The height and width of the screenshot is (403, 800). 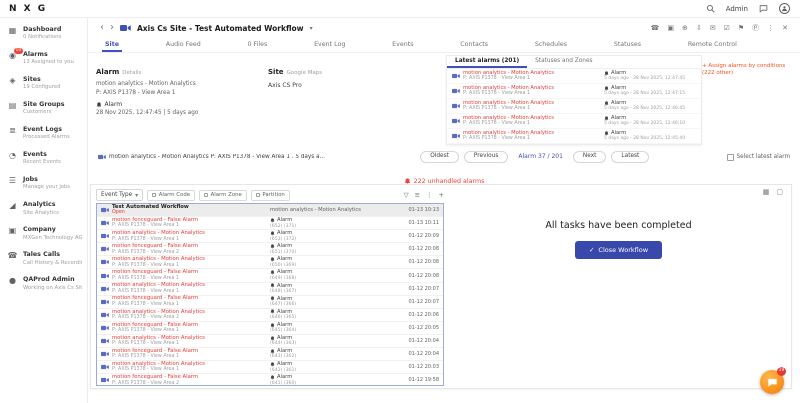 I want to click on grid-icon: ▦, so click(x=766, y=192).